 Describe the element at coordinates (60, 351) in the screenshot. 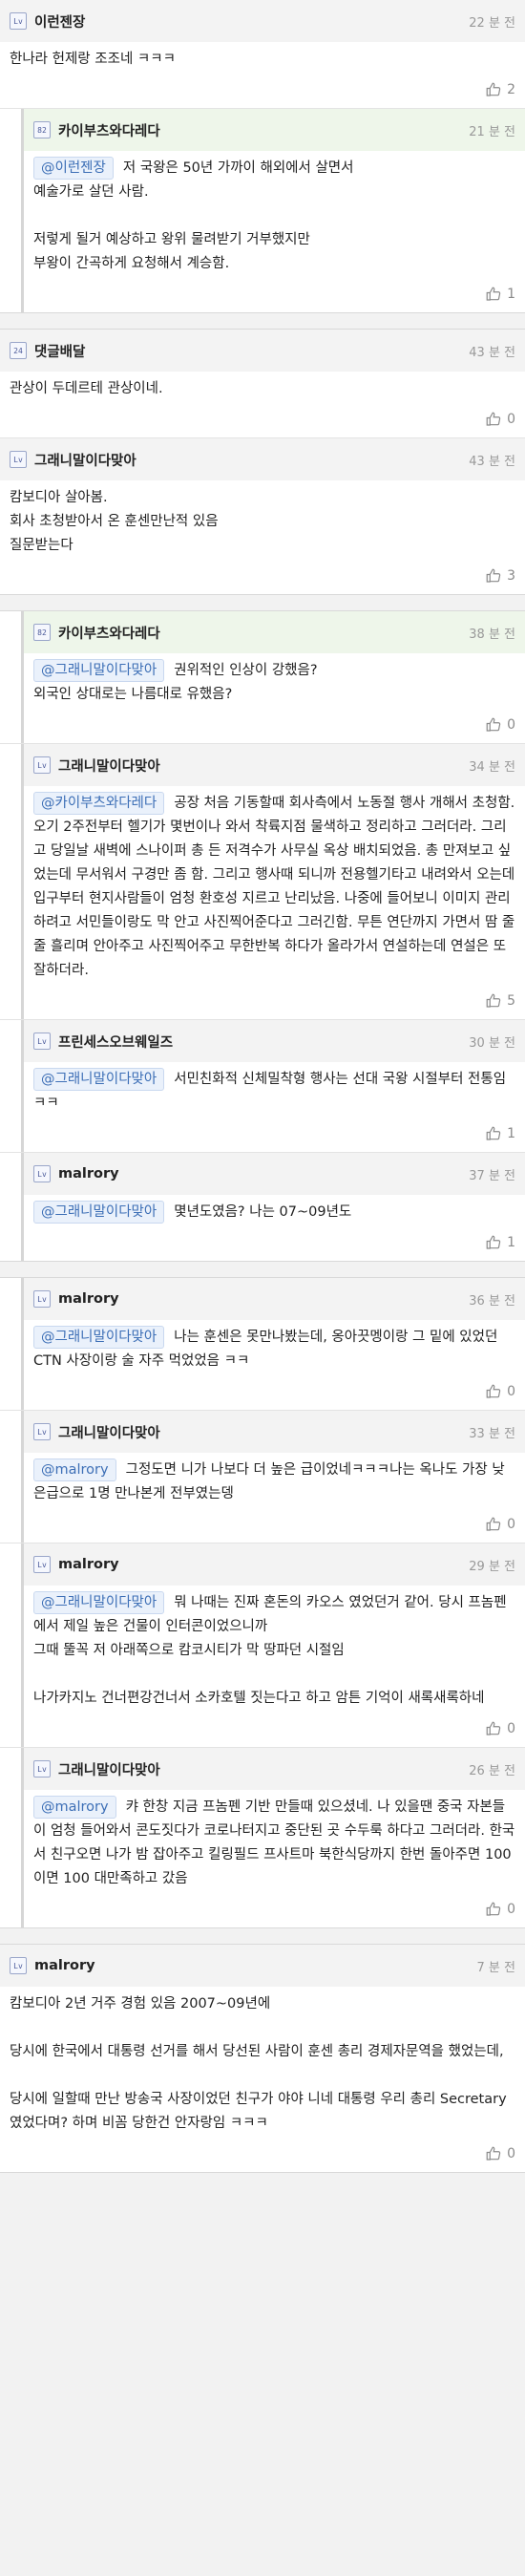

I see `author-nickname: 댓글배달` at that location.